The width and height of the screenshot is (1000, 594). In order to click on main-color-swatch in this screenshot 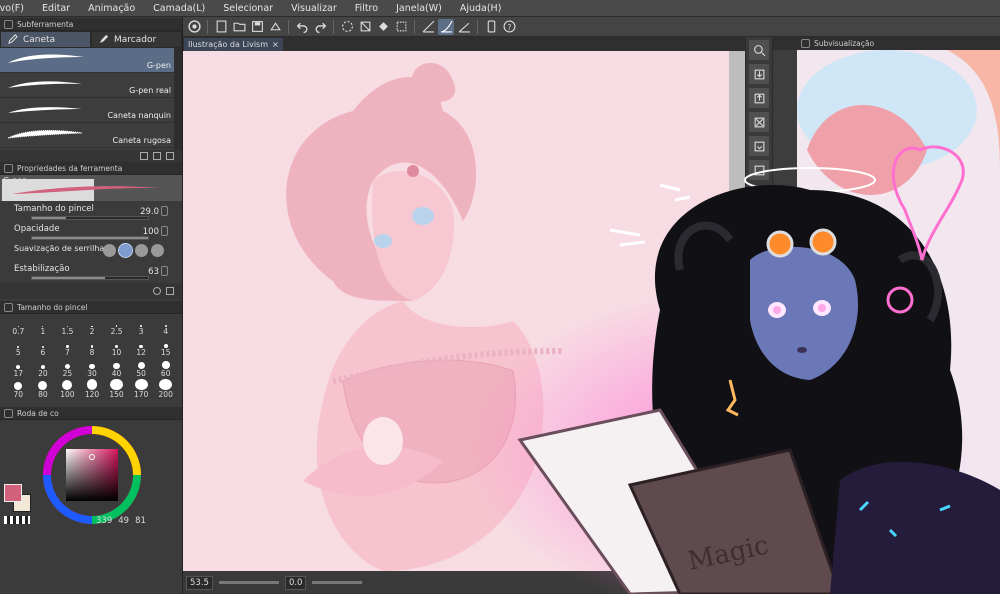, I will do `click(13, 493)`.